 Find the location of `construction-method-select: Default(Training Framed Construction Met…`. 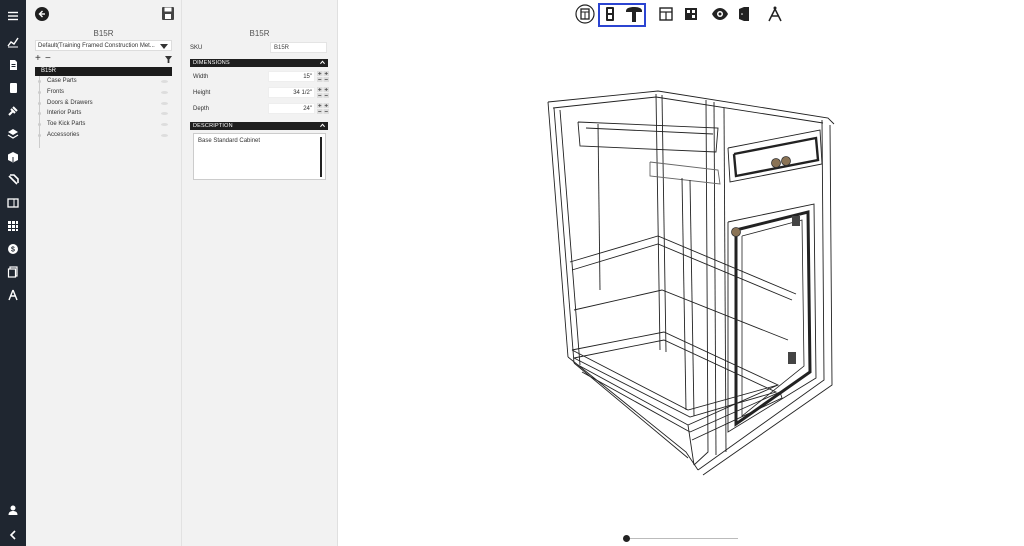

construction-method-select: Default(Training Framed Construction Met… is located at coordinates (103, 45).